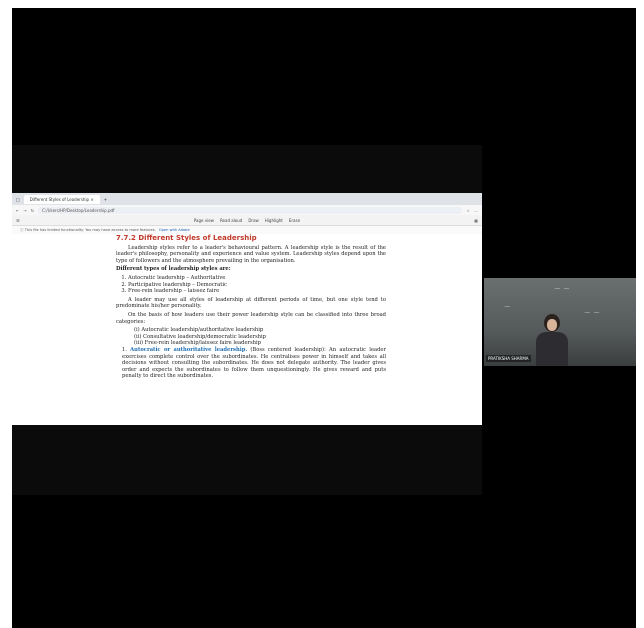 The width and height of the screenshot is (644, 628). Describe the element at coordinates (552, 325) in the screenshot. I see `participant-face` at that location.